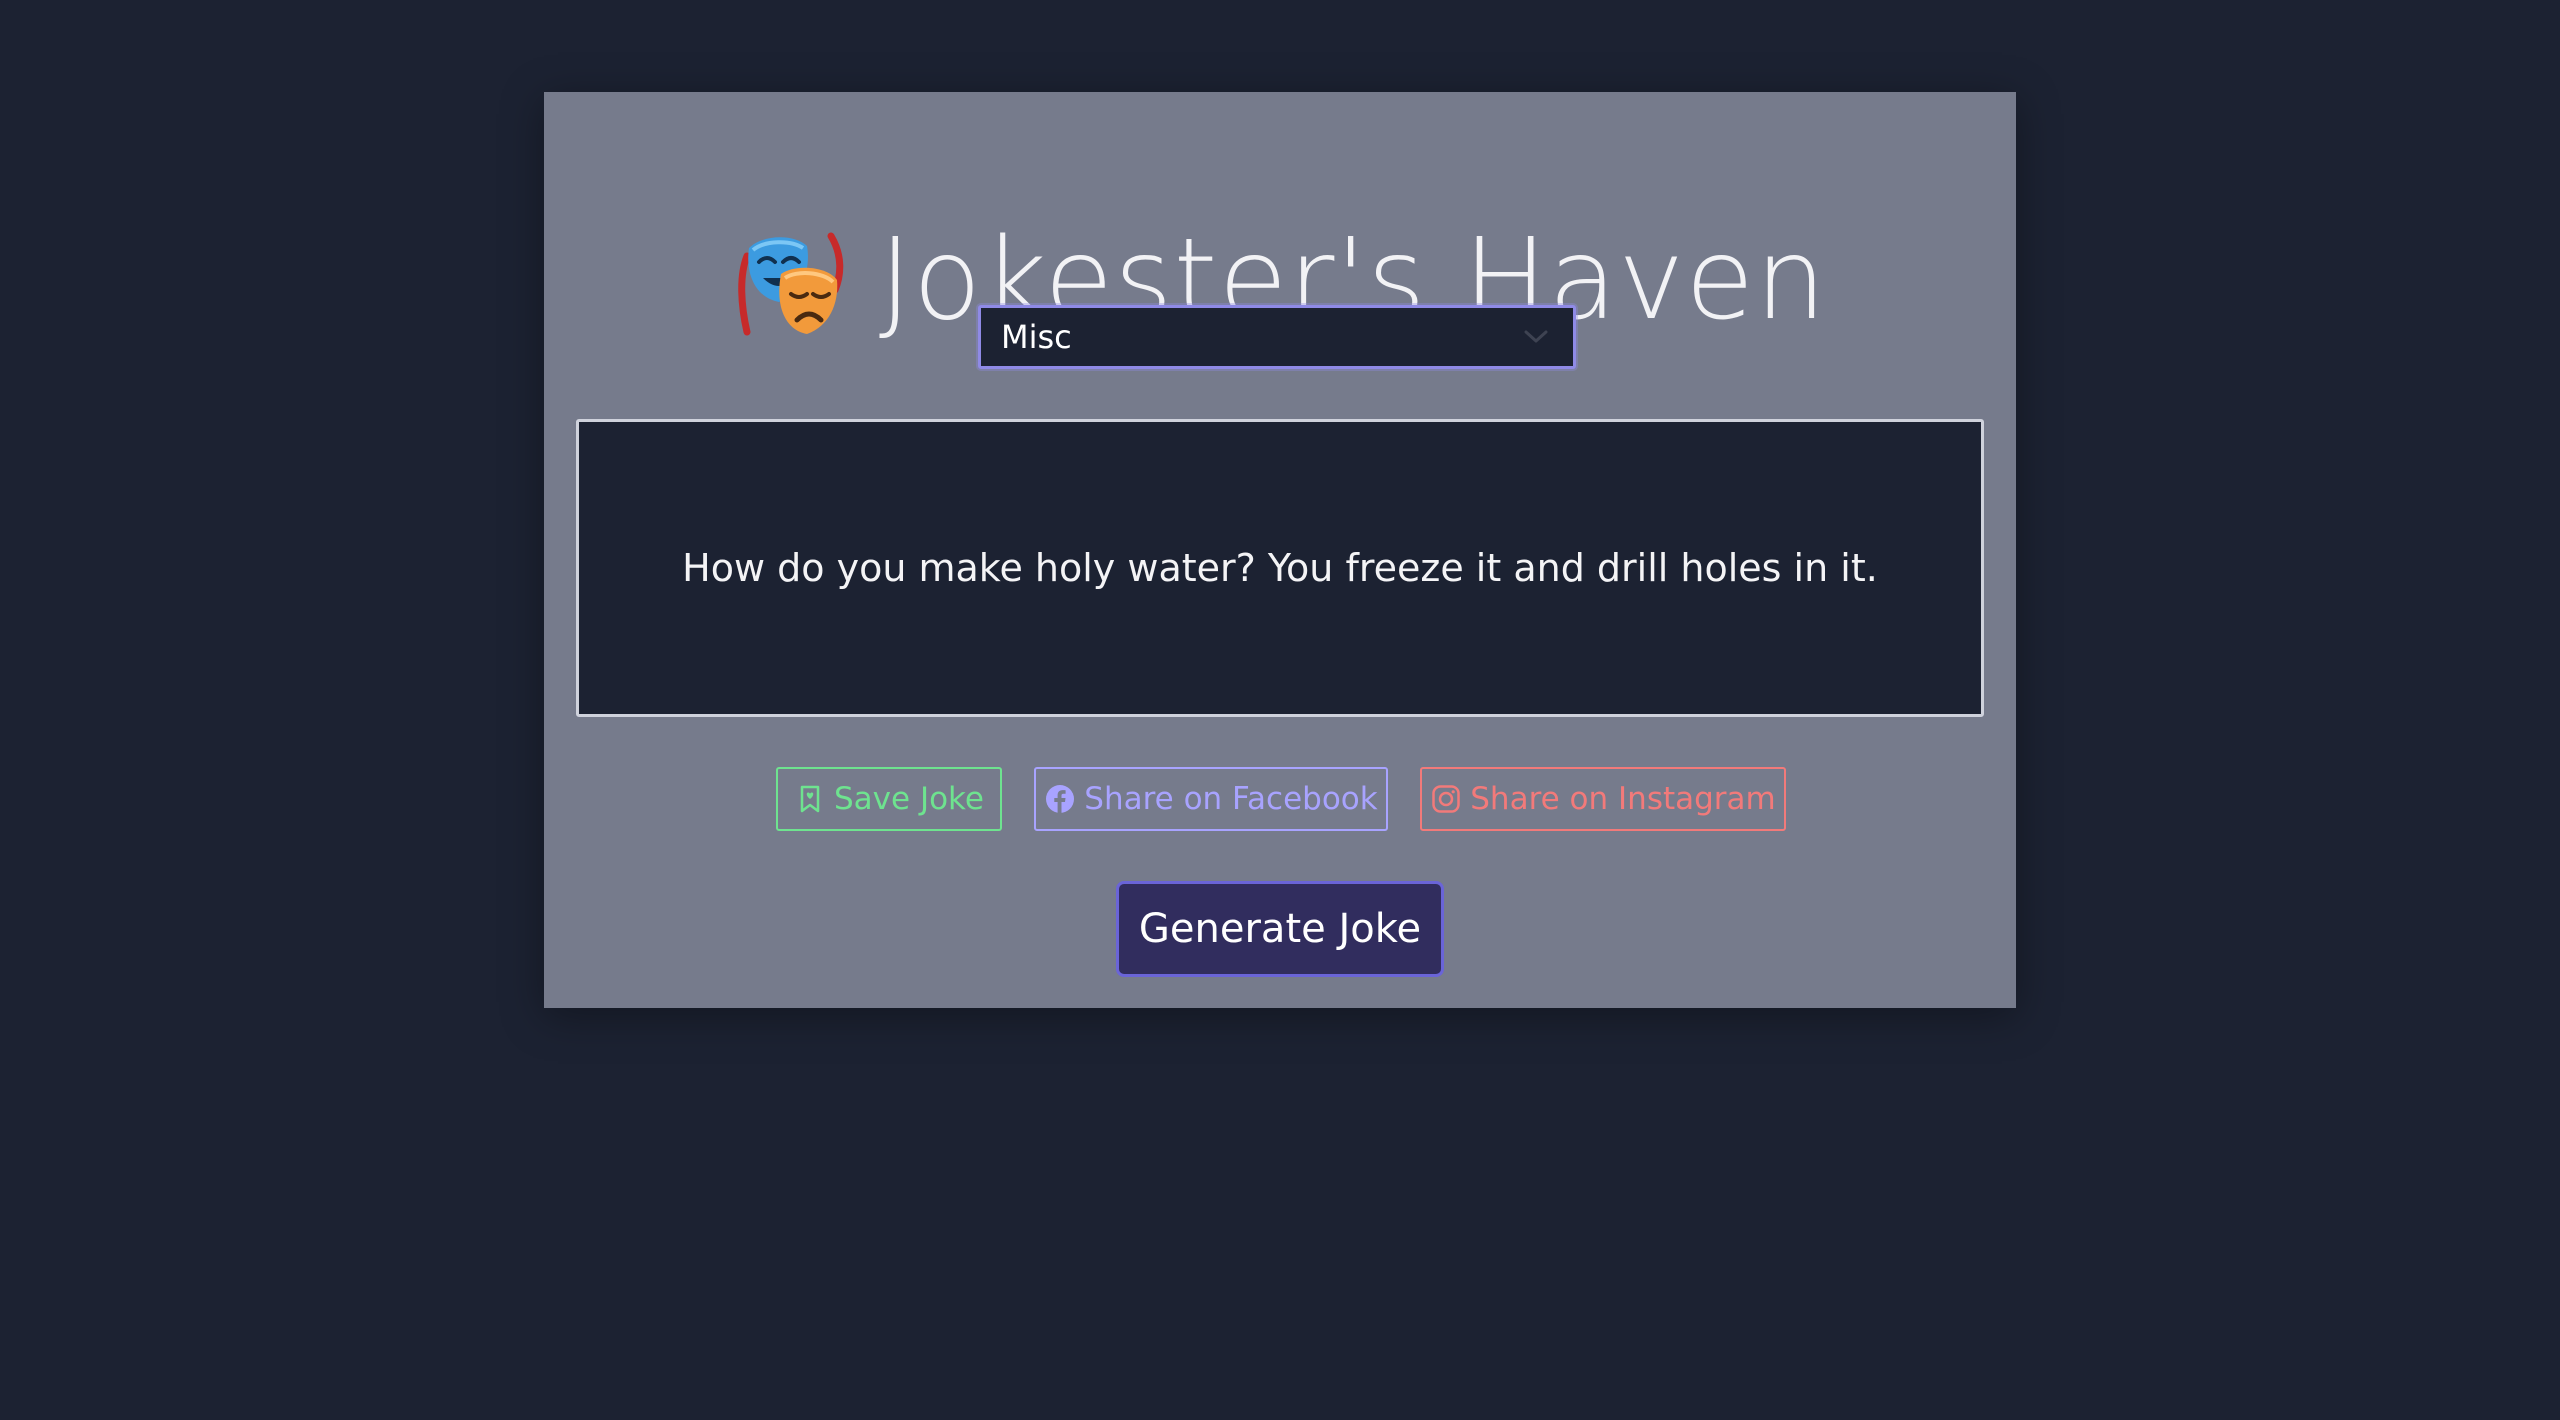  What do you see at coordinates (1036, 337) in the screenshot?
I see `category-select-value: Misc` at bounding box center [1036, 337].